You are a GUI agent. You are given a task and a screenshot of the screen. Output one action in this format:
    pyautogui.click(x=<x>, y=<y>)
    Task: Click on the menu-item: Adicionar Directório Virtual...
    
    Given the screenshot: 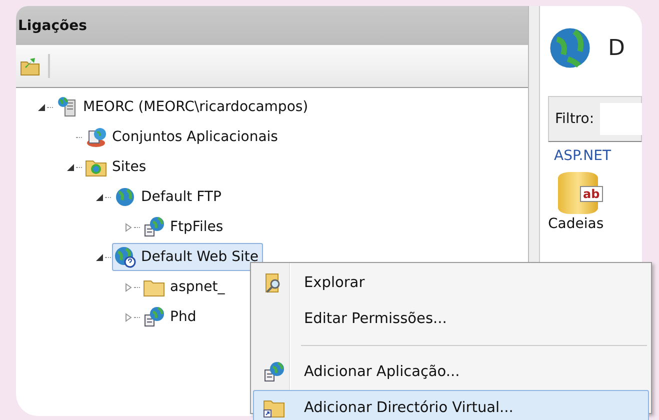 What is the action you would take?
    pyautogui.click(x=451, y=405)
    